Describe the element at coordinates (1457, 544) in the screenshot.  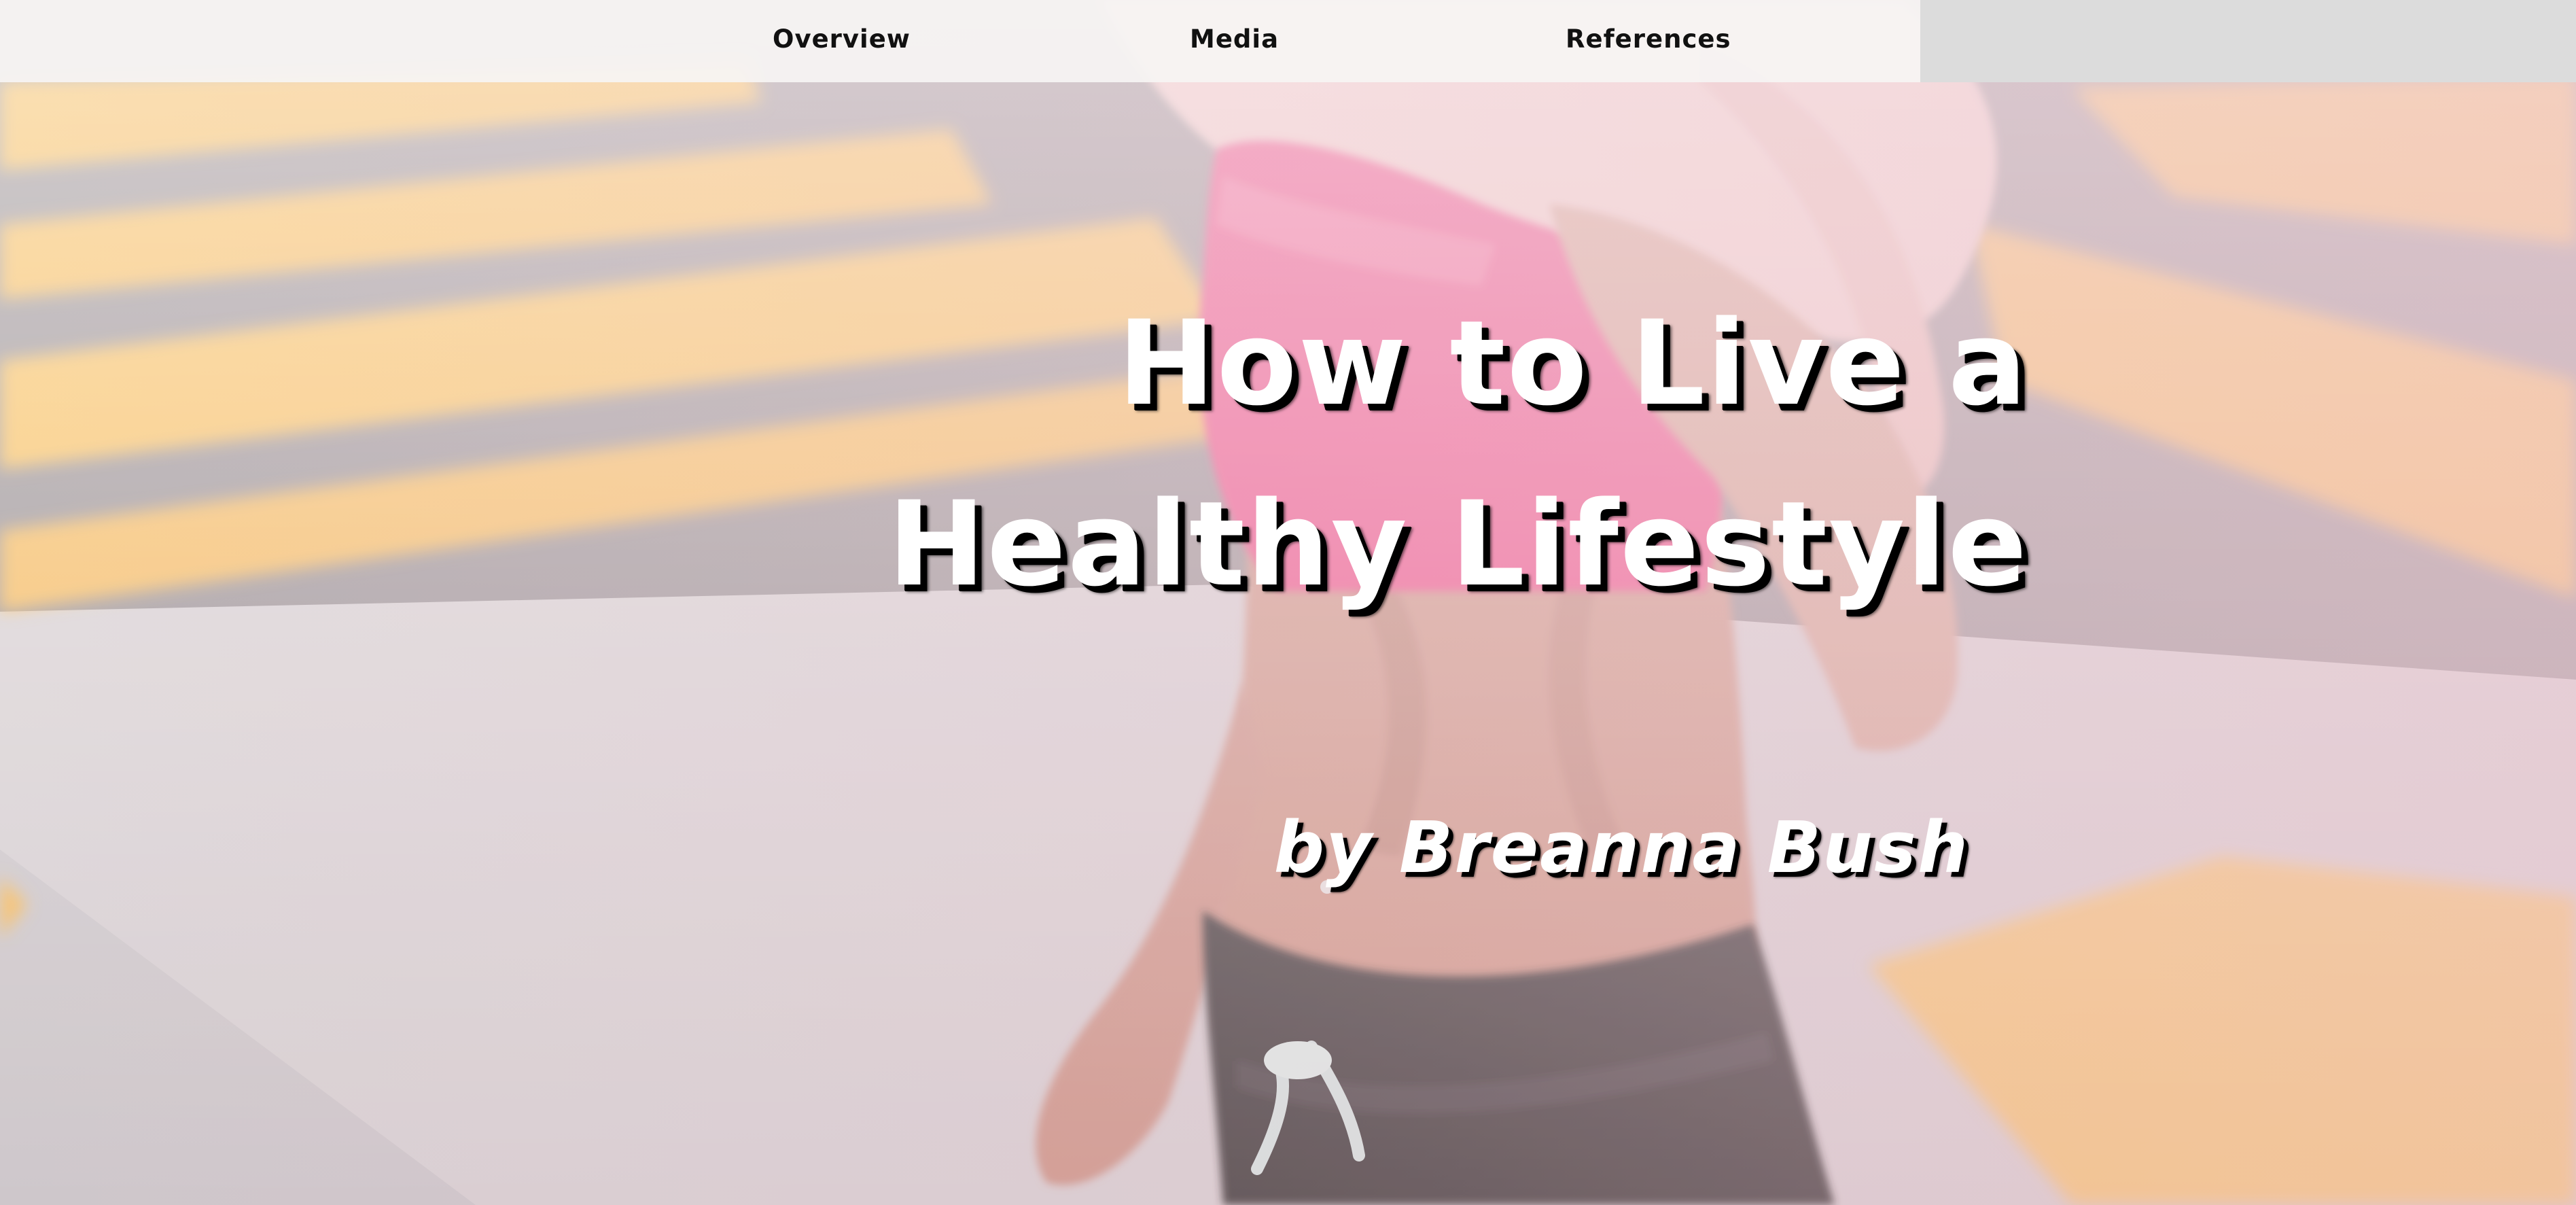
I see `hero-title-line-2: Healthy Lifestyle` at that location.